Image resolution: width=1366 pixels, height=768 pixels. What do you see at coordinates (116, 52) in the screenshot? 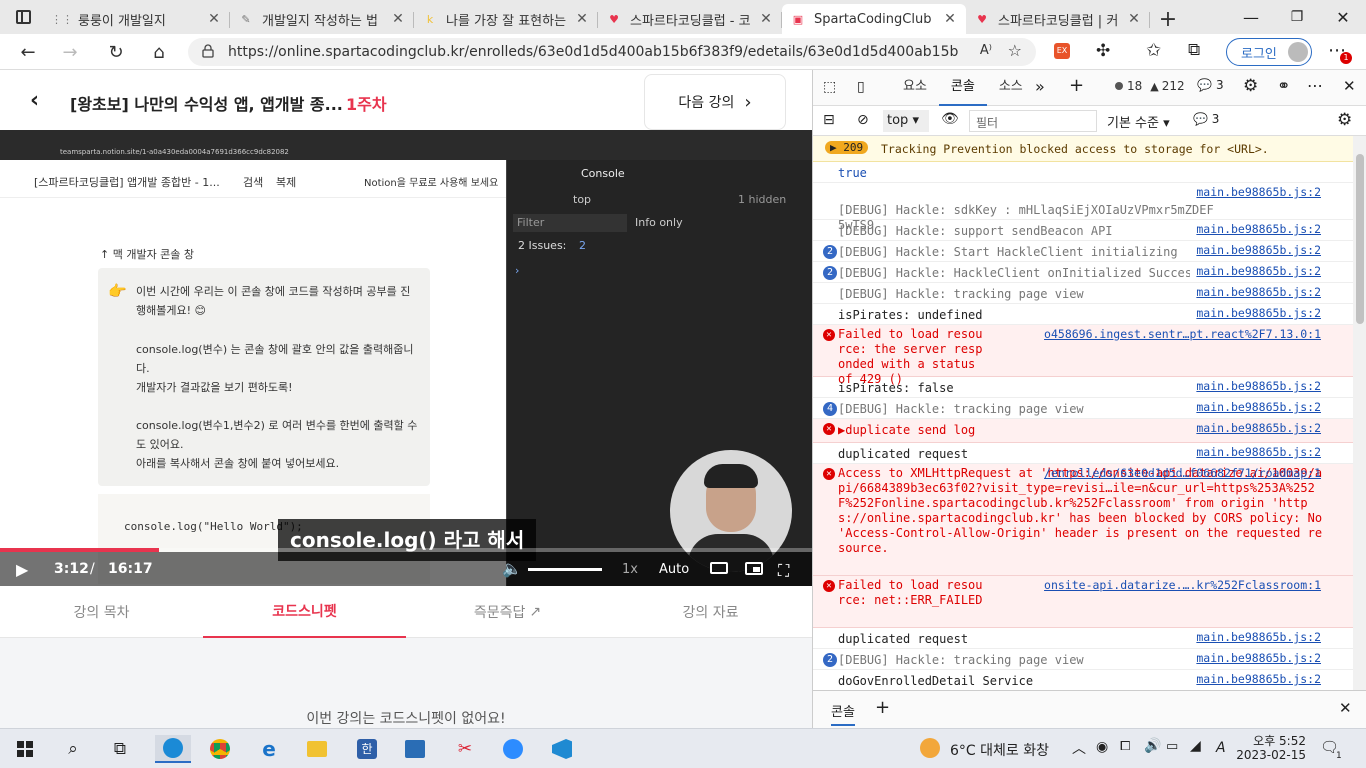
I see `reload-icon: ↻` at bounding box center [116, 52].